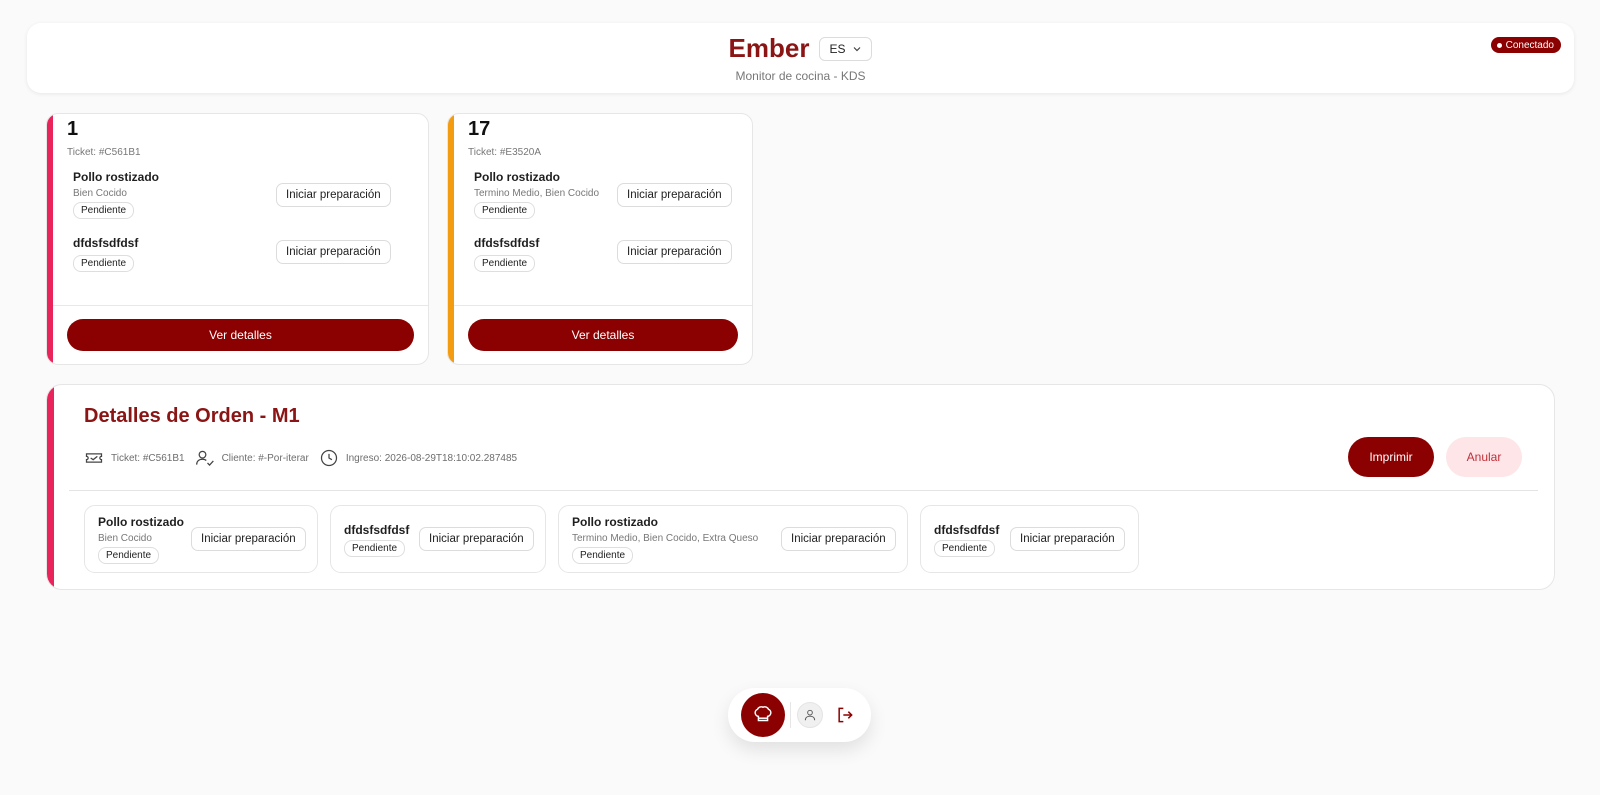 The width and height of the screenshot is (1600, 795). What do you see at coordinates (505, 152) in the screenshot?
I see `order-ticket: Ticket: #E3520A` at bounding box center [505, 152].